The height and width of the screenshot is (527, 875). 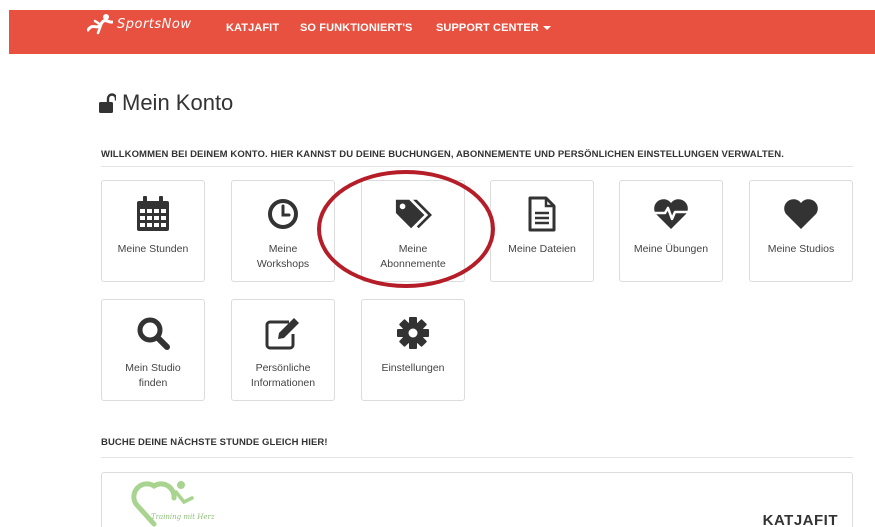 What do you see at coordinates (542, 249) in the screenshot?
I see `tile-label: Meine Dateien` at bounding box center [542, 249].